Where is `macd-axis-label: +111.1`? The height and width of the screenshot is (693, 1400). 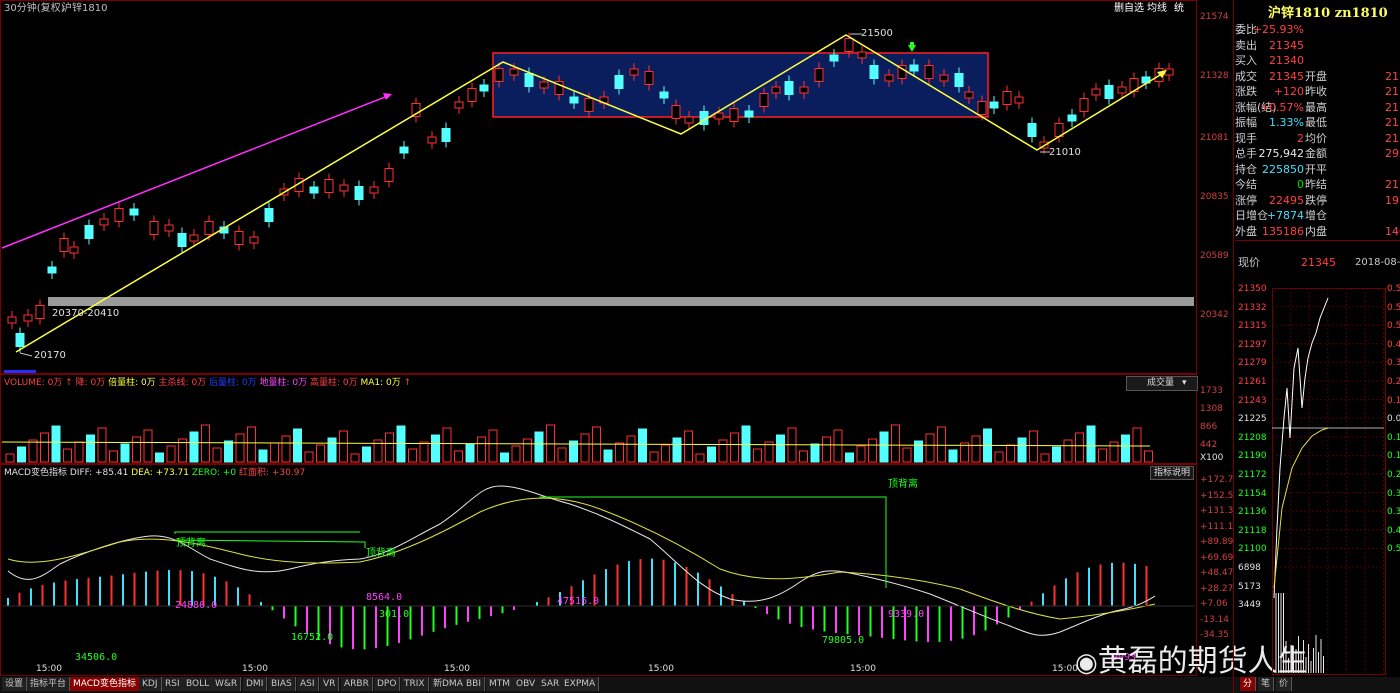 macd-axis-label: +111.1 is located at coordinates (1217, 526).